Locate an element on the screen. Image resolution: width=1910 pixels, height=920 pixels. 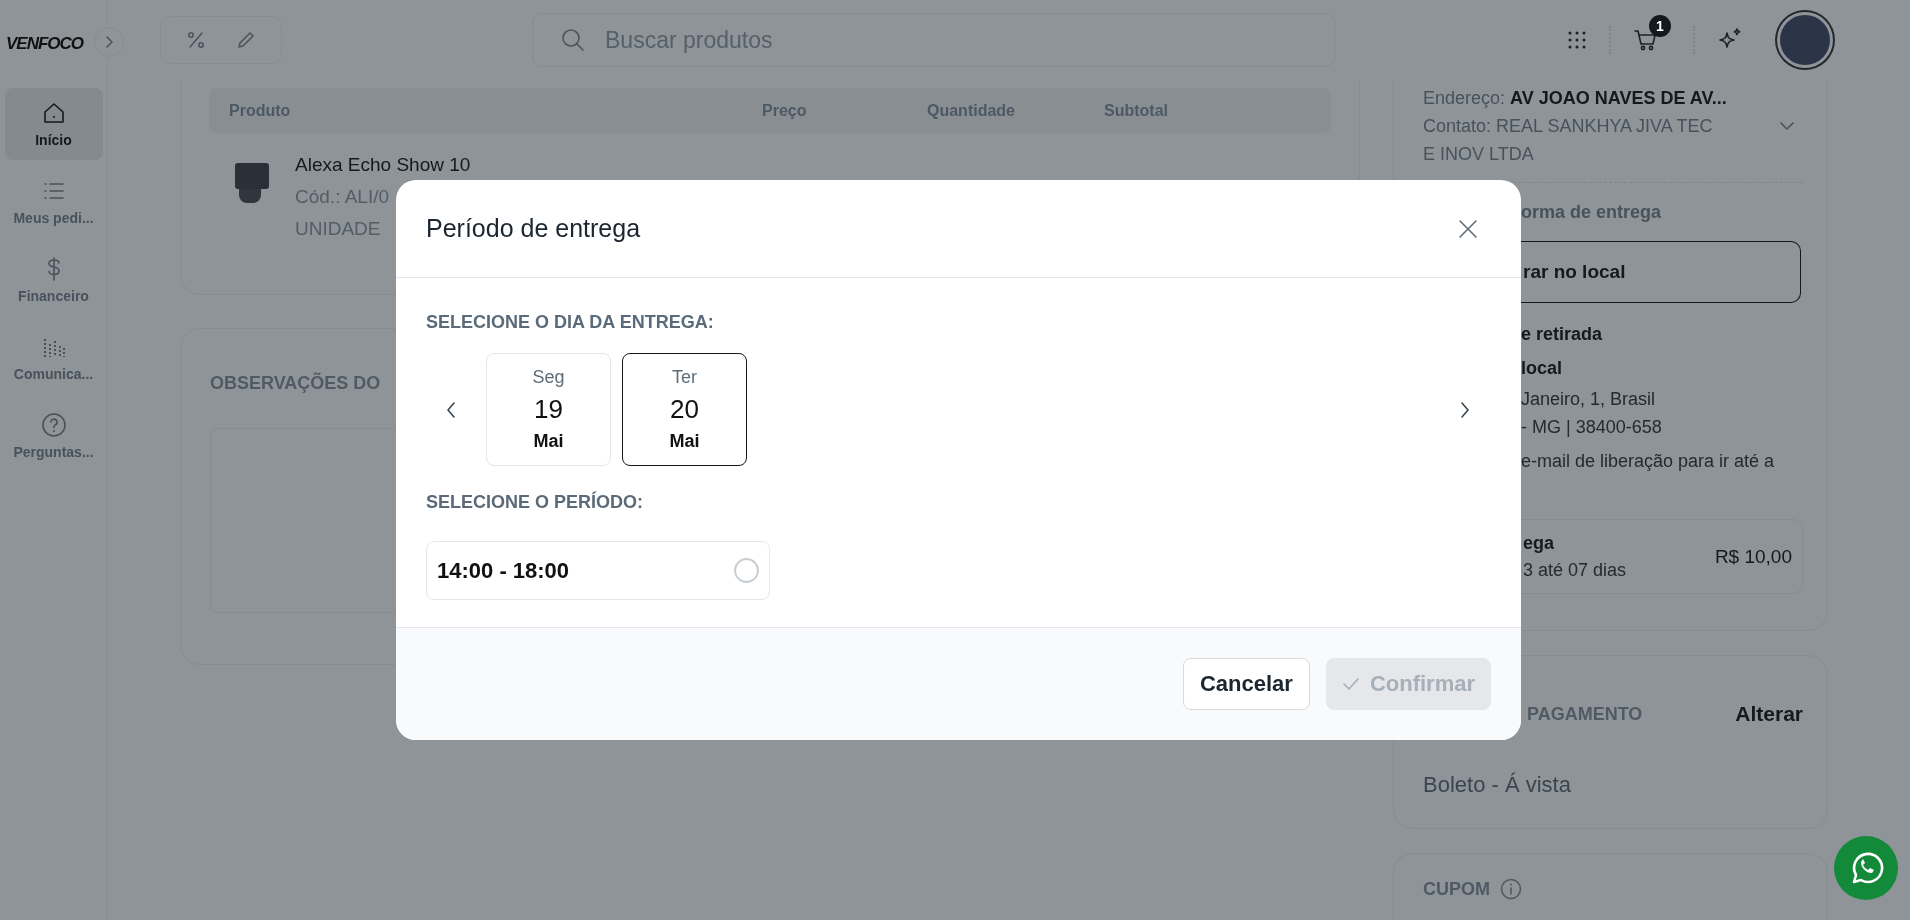
cancel-button: Cancelar is located at coordinates (1246, 684).